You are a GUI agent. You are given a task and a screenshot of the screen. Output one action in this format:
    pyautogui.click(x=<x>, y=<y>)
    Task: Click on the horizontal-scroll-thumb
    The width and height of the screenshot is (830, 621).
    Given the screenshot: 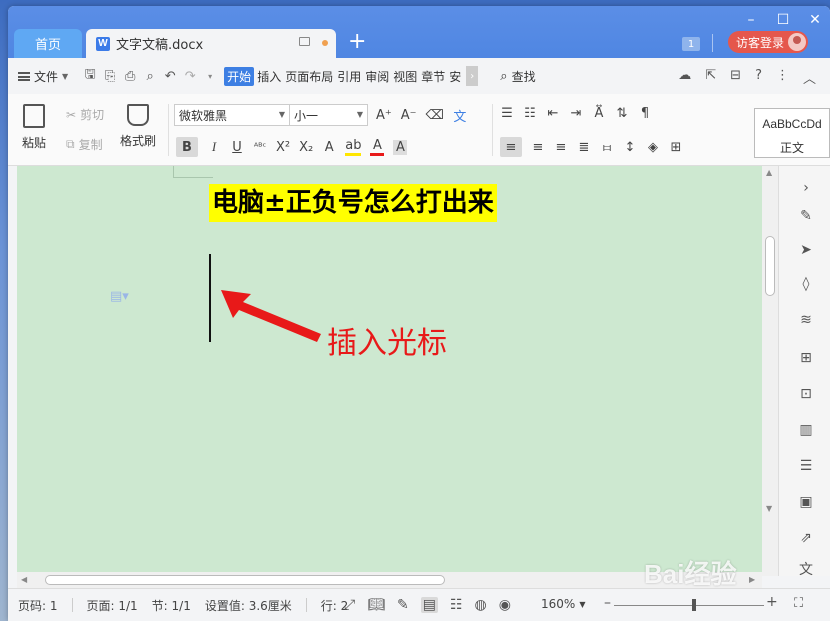 What is the action you would take?
    pyautogui.click(x=245, y=580)
    